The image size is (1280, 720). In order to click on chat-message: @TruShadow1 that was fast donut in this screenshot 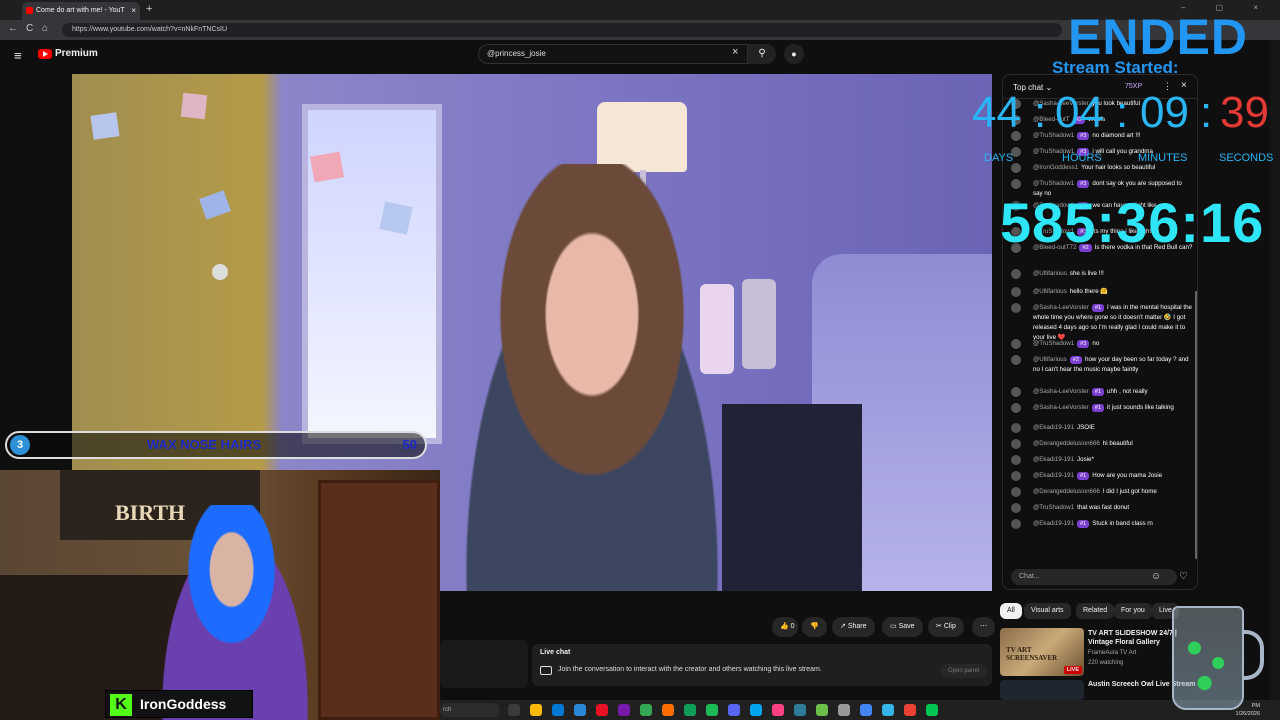, I will do `click(1102, 508)`.